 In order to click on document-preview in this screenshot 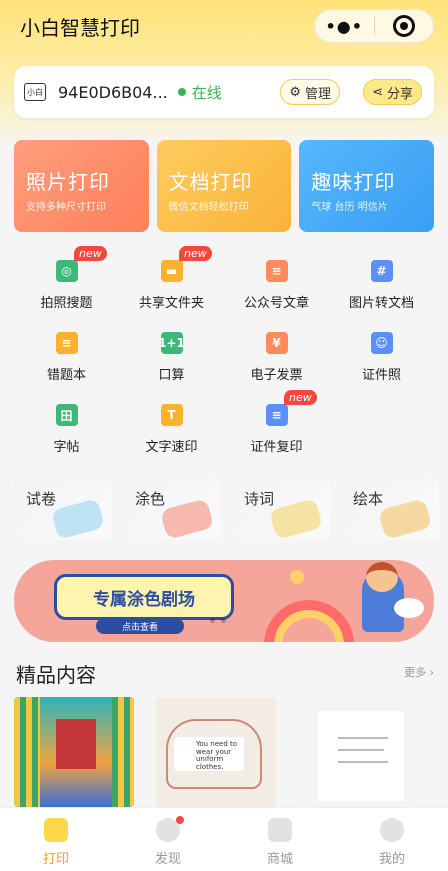, I will do `click(361, 756)`.